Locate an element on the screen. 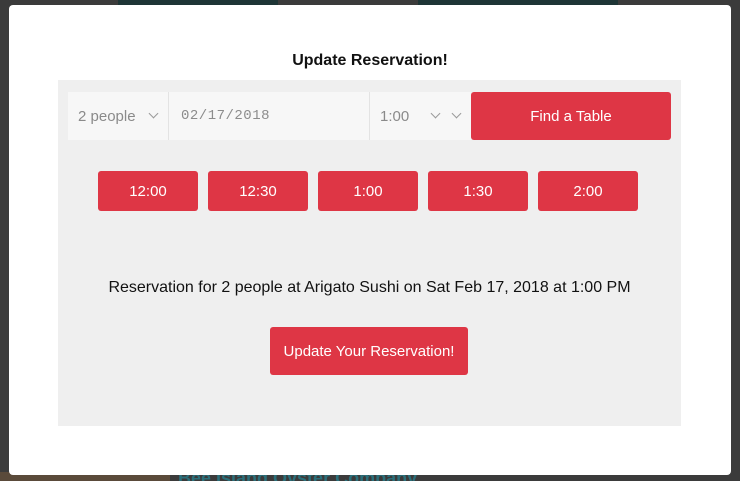 The width and height of the screenshot is (740, 481). time-select: 1:00 is located at coordinates (420, 116).